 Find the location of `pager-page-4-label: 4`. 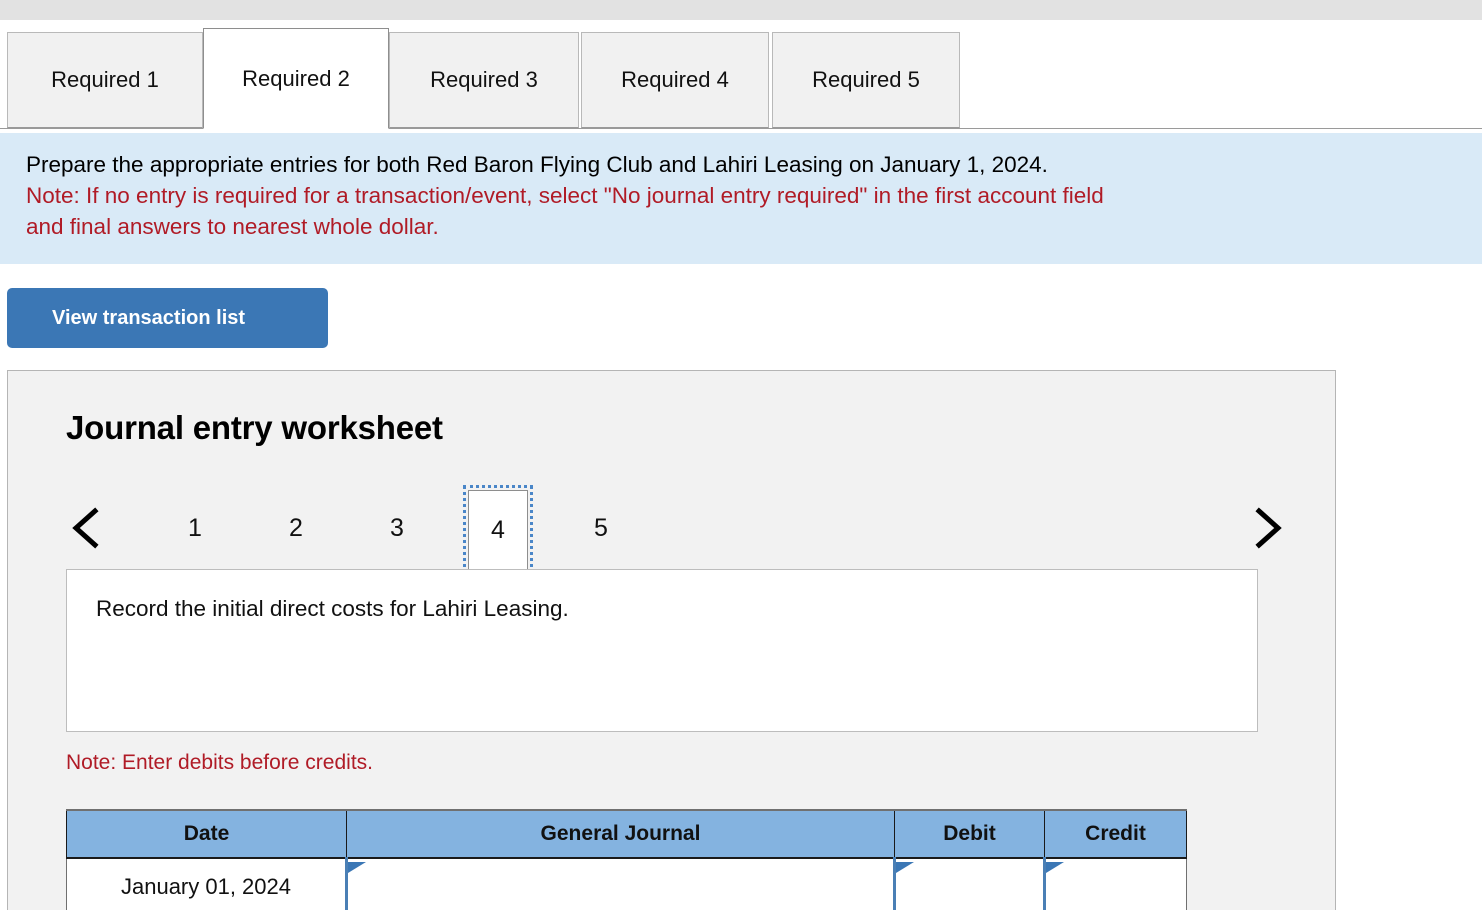

pager-page-4-label: 4 is located at coordinates (498, 529).